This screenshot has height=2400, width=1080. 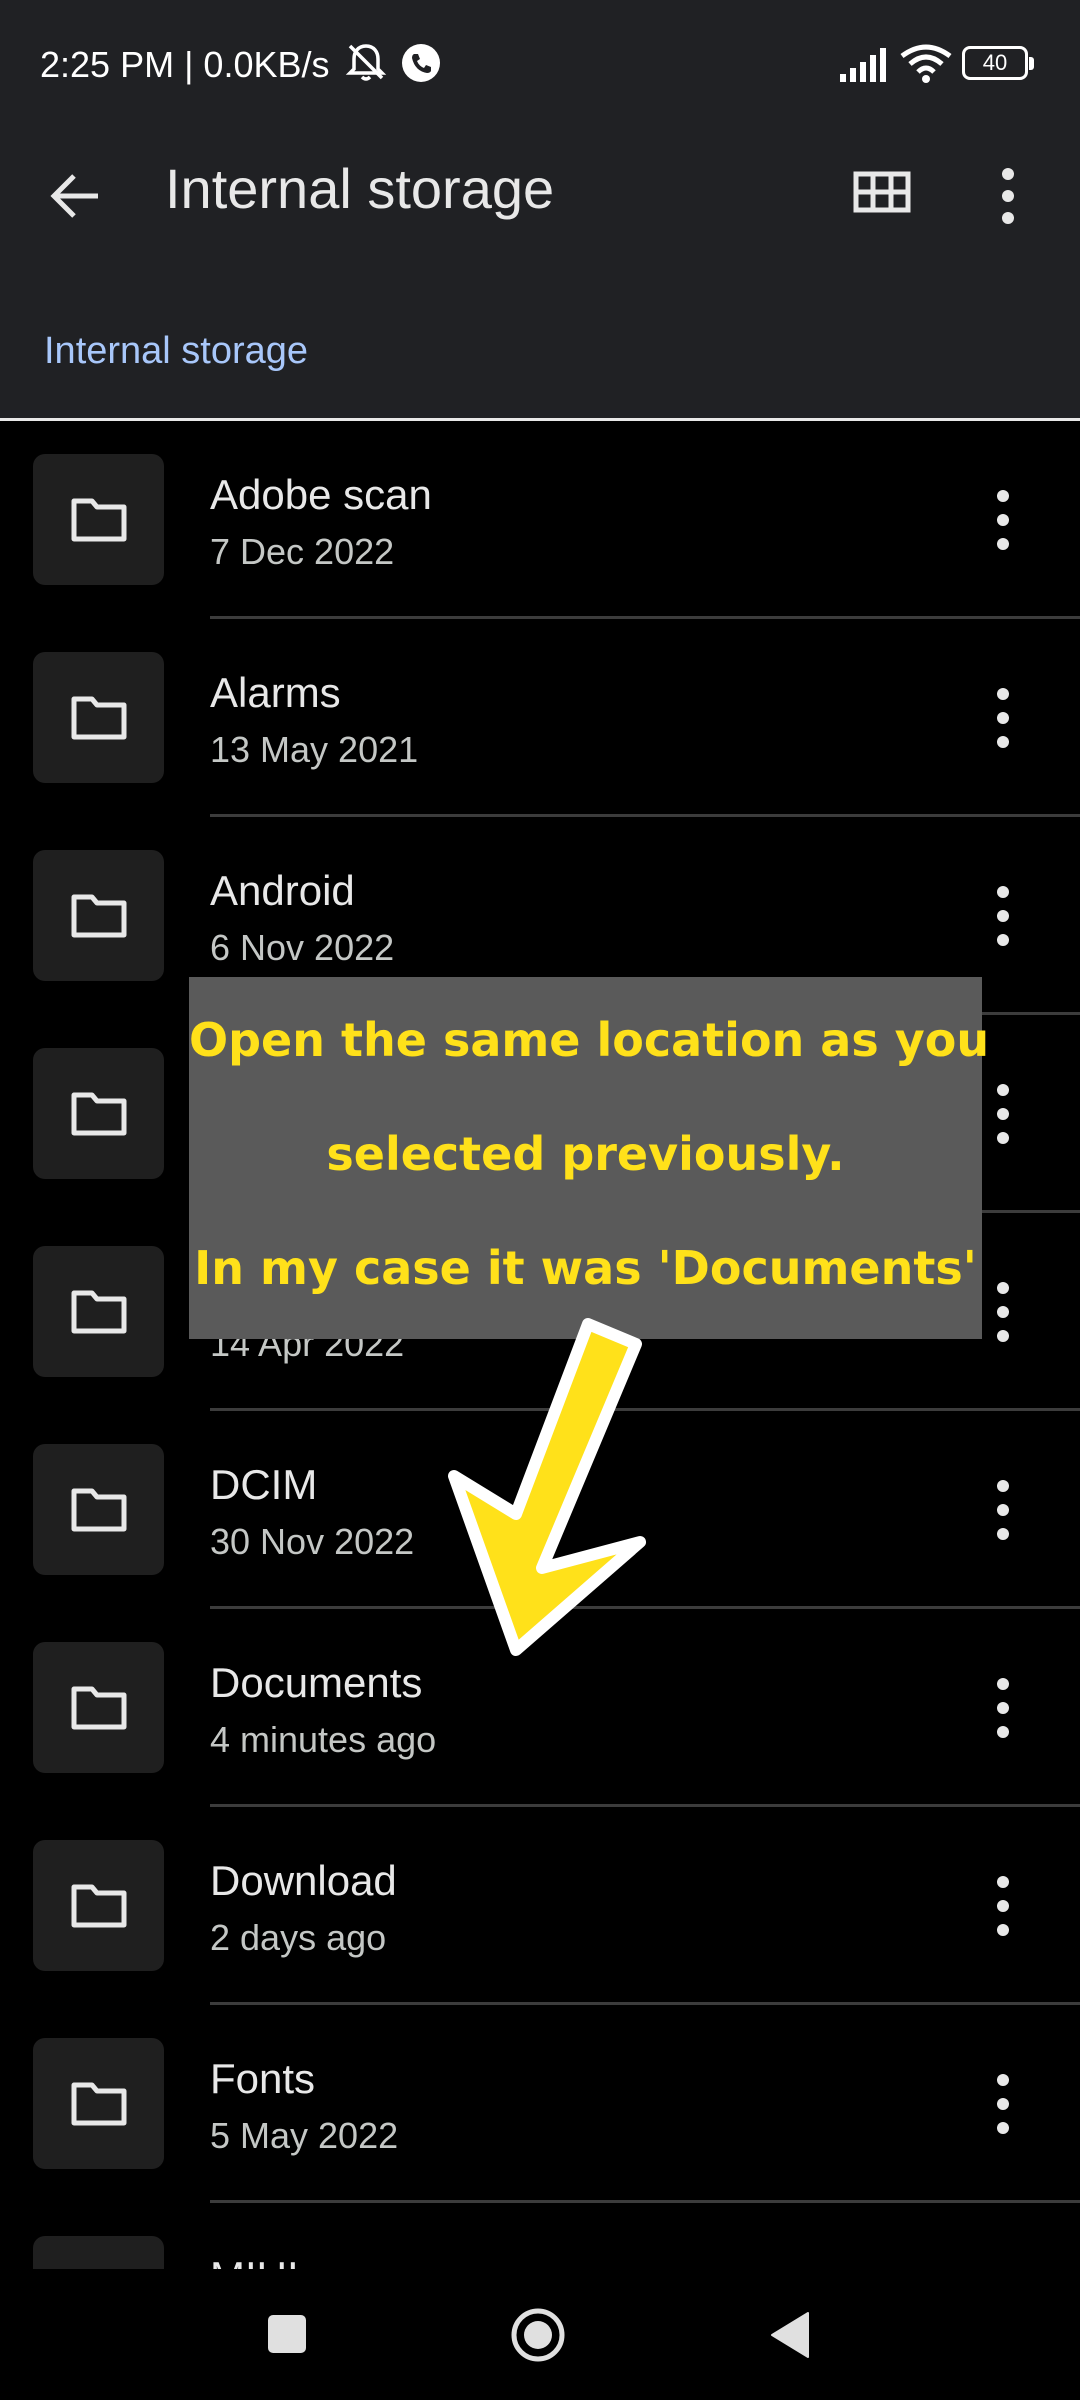 I want to click on battery-icon: 40, so click(x=998, y=63).